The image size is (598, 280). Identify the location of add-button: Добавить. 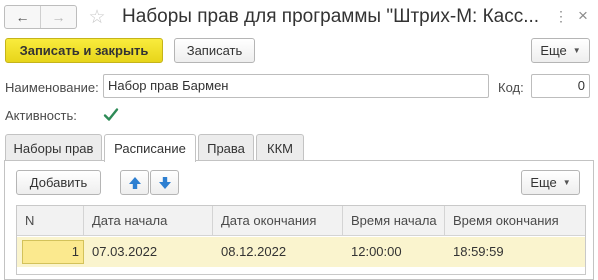
(58, 182).